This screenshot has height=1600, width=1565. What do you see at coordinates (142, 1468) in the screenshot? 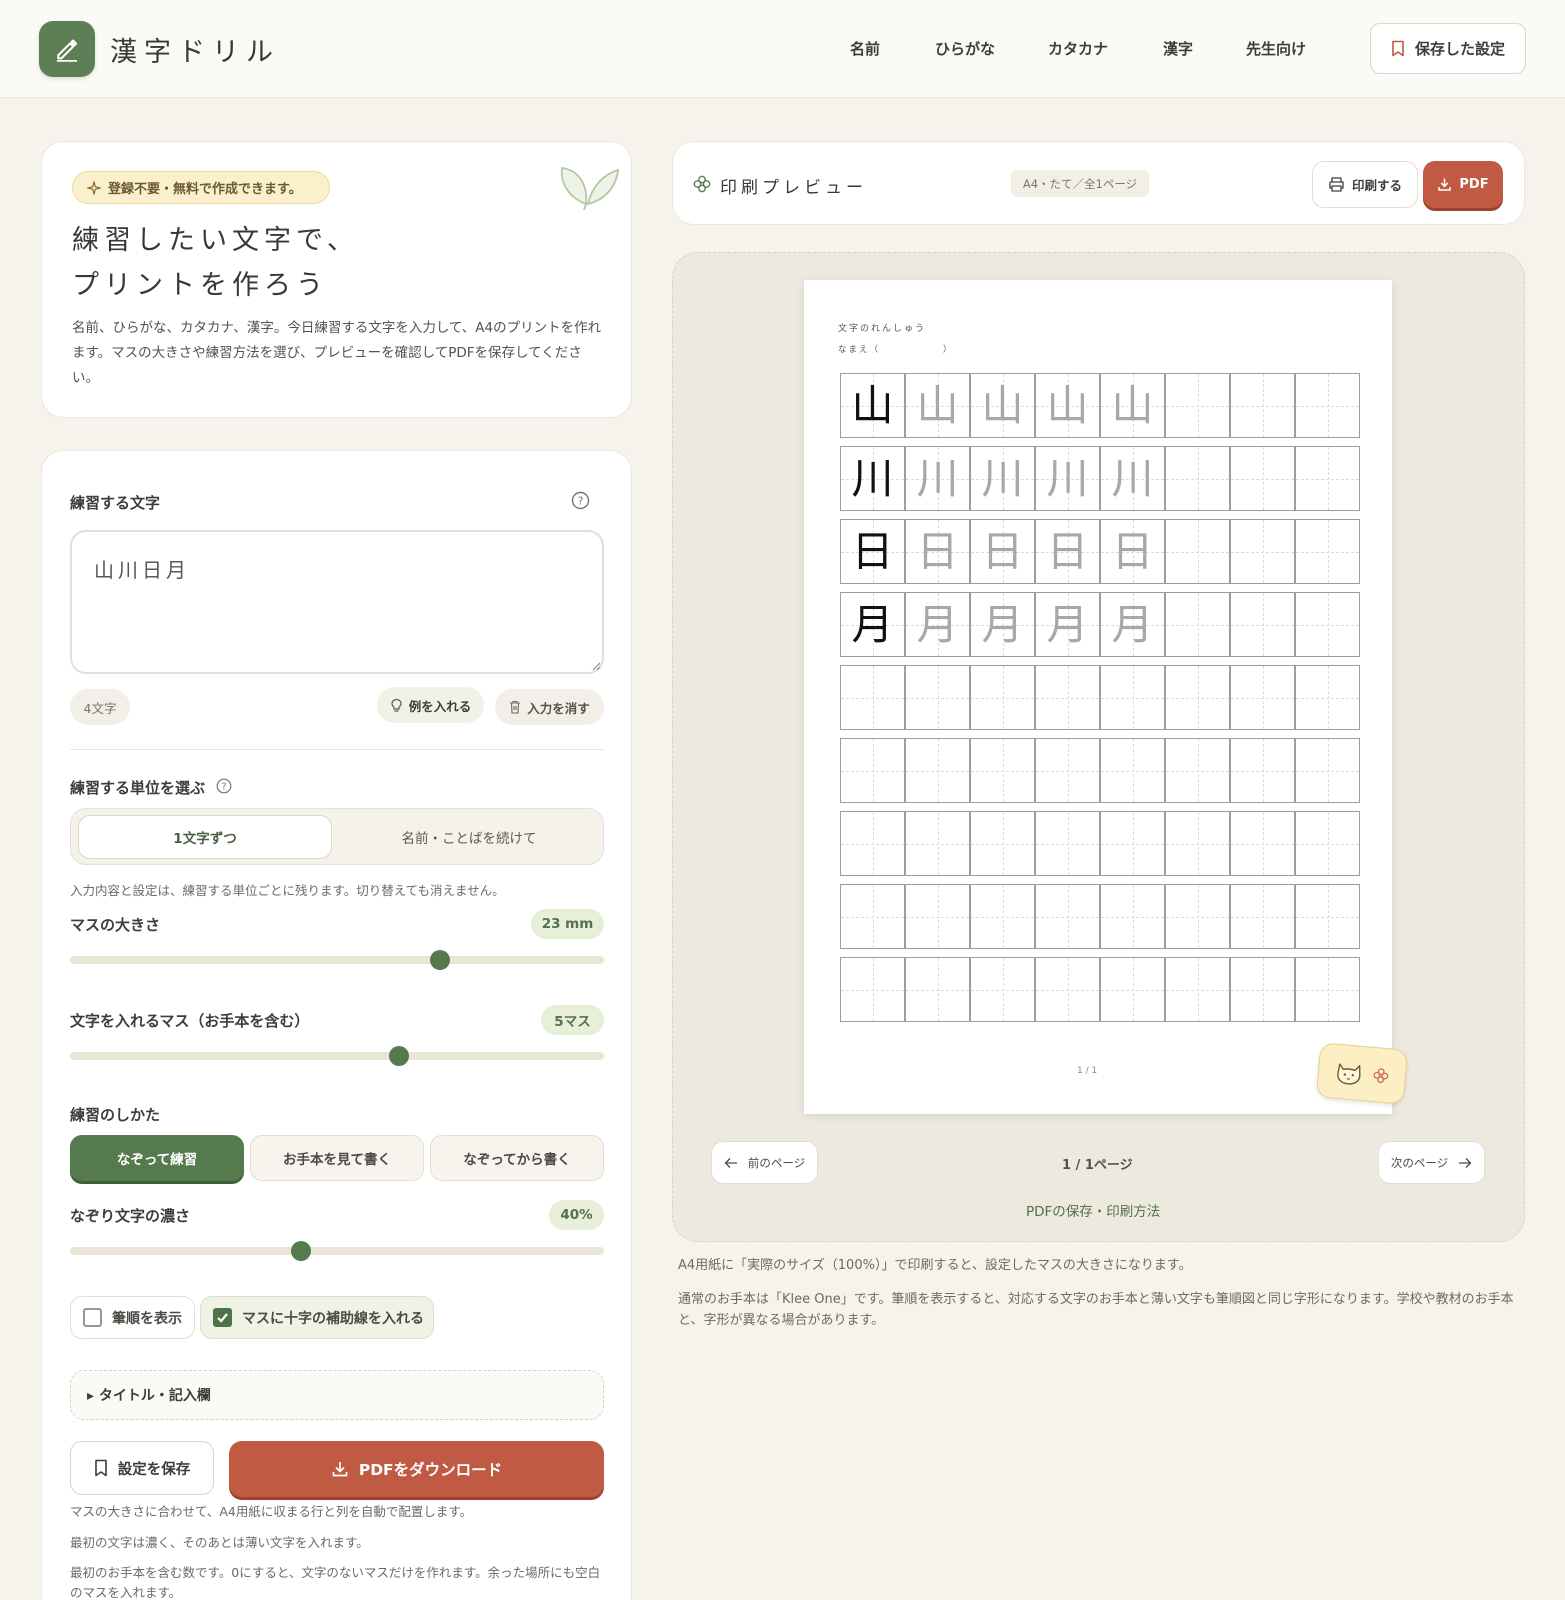
I see `save-settings-button: 設定を保存` at bounding box center [142, 1468].